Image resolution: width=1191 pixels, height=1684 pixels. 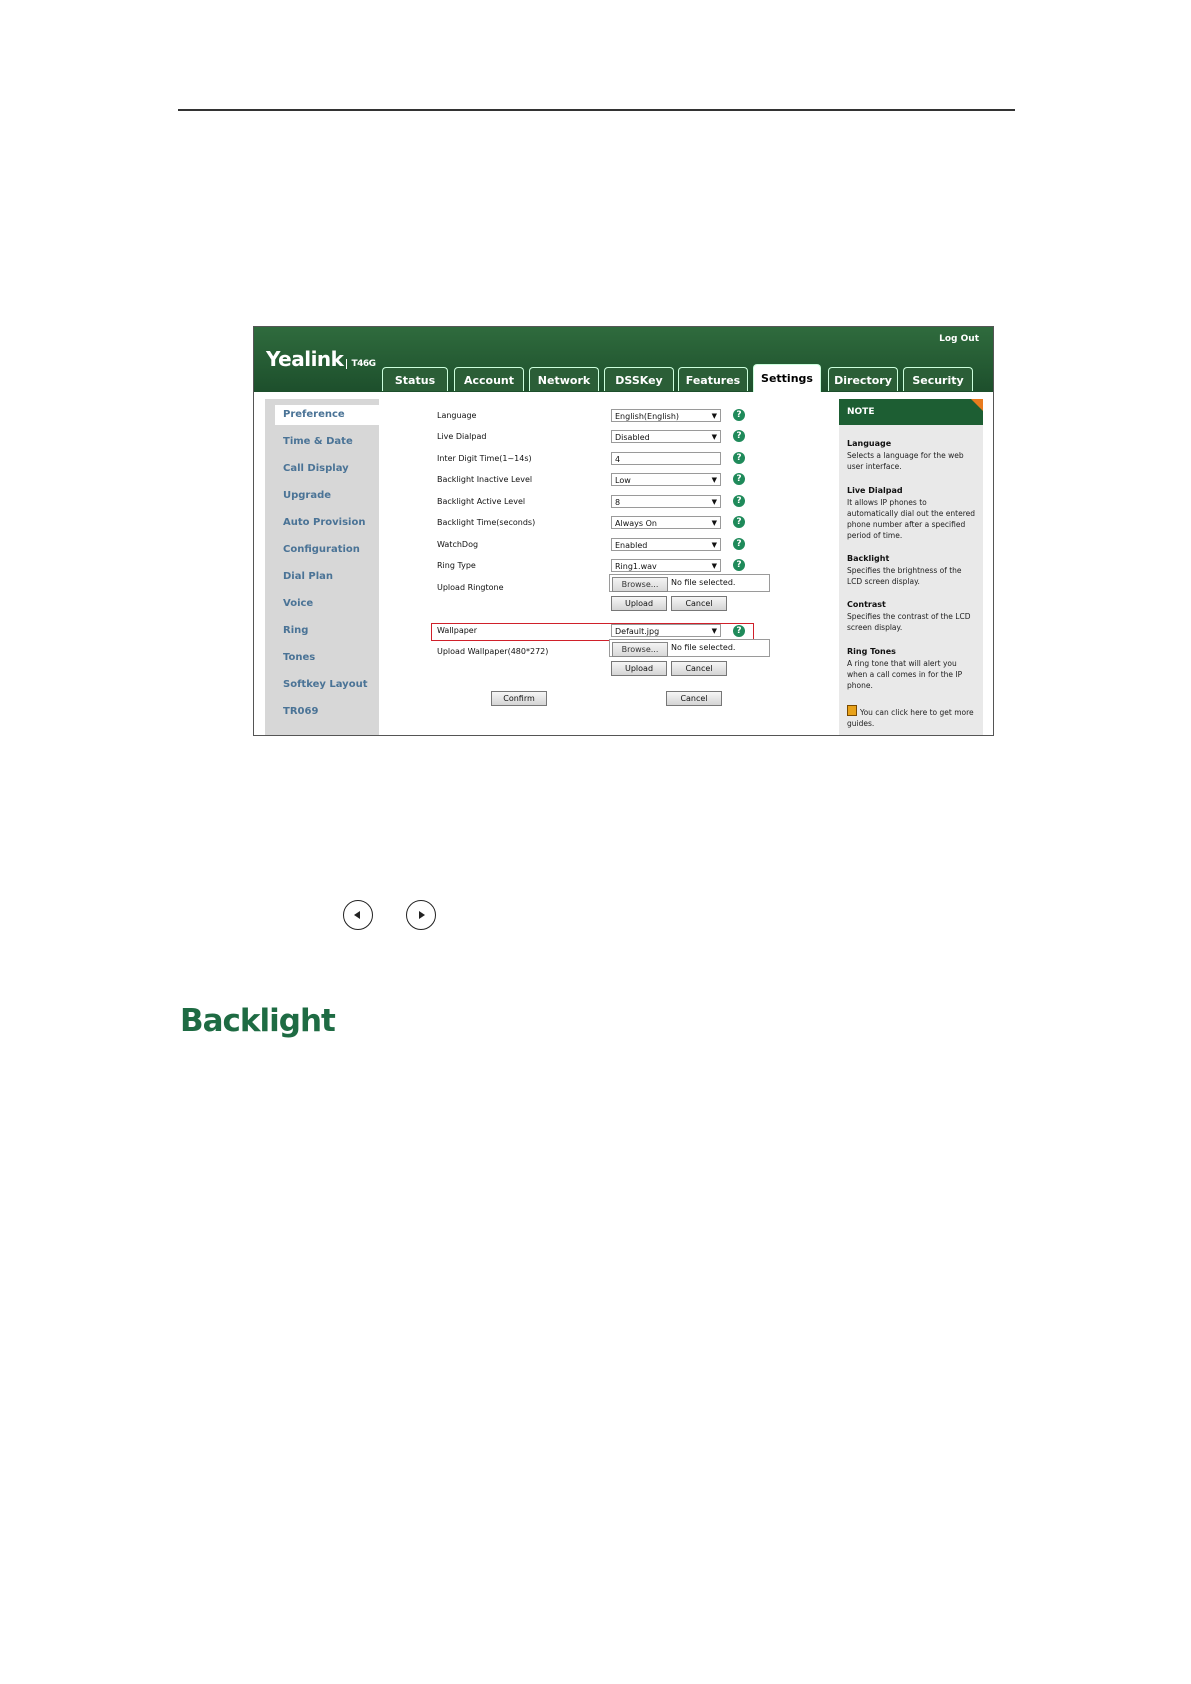 What do you see at coordinates (871, 651) in the screenshot?
I see `note-ring-tones-title: Ring Tones` at bounding box center [871, 651].